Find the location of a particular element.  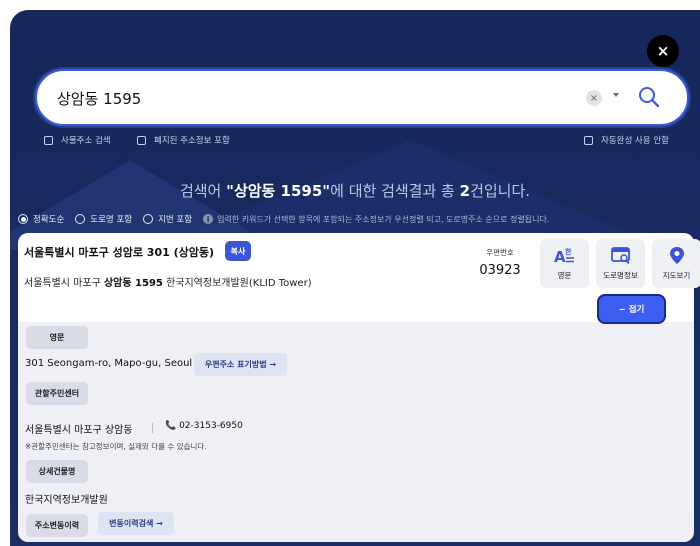

jibun-prefix: 서울특별시 마포구 is located at coordinates (64, 283).